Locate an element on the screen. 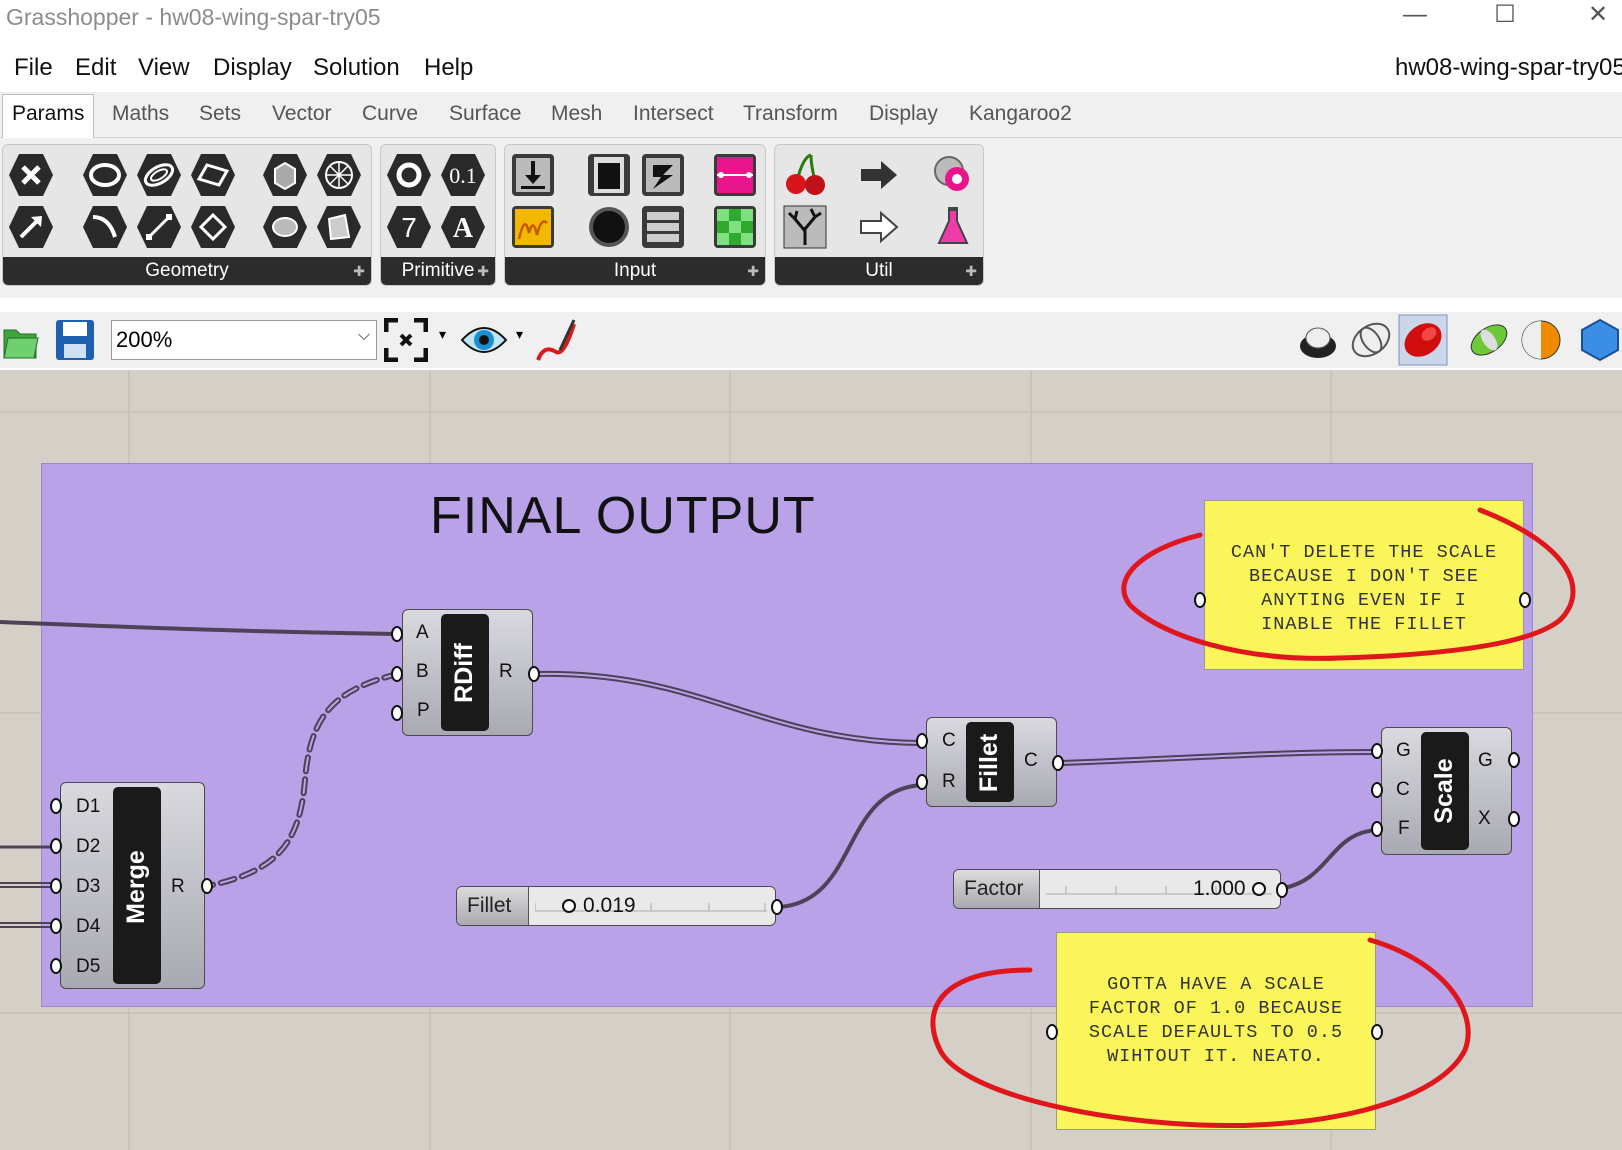  menu-solution: Solution is located at coordinates (356, 68).